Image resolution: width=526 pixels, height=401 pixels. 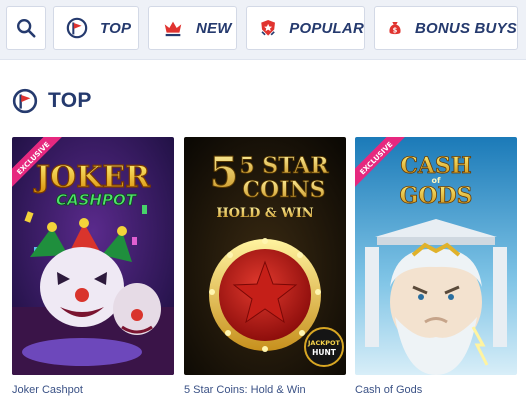 I want to click on category-nav-bar: TOP NEW POPULAR $ BONUS BUYS, so click(x=263, y=30).